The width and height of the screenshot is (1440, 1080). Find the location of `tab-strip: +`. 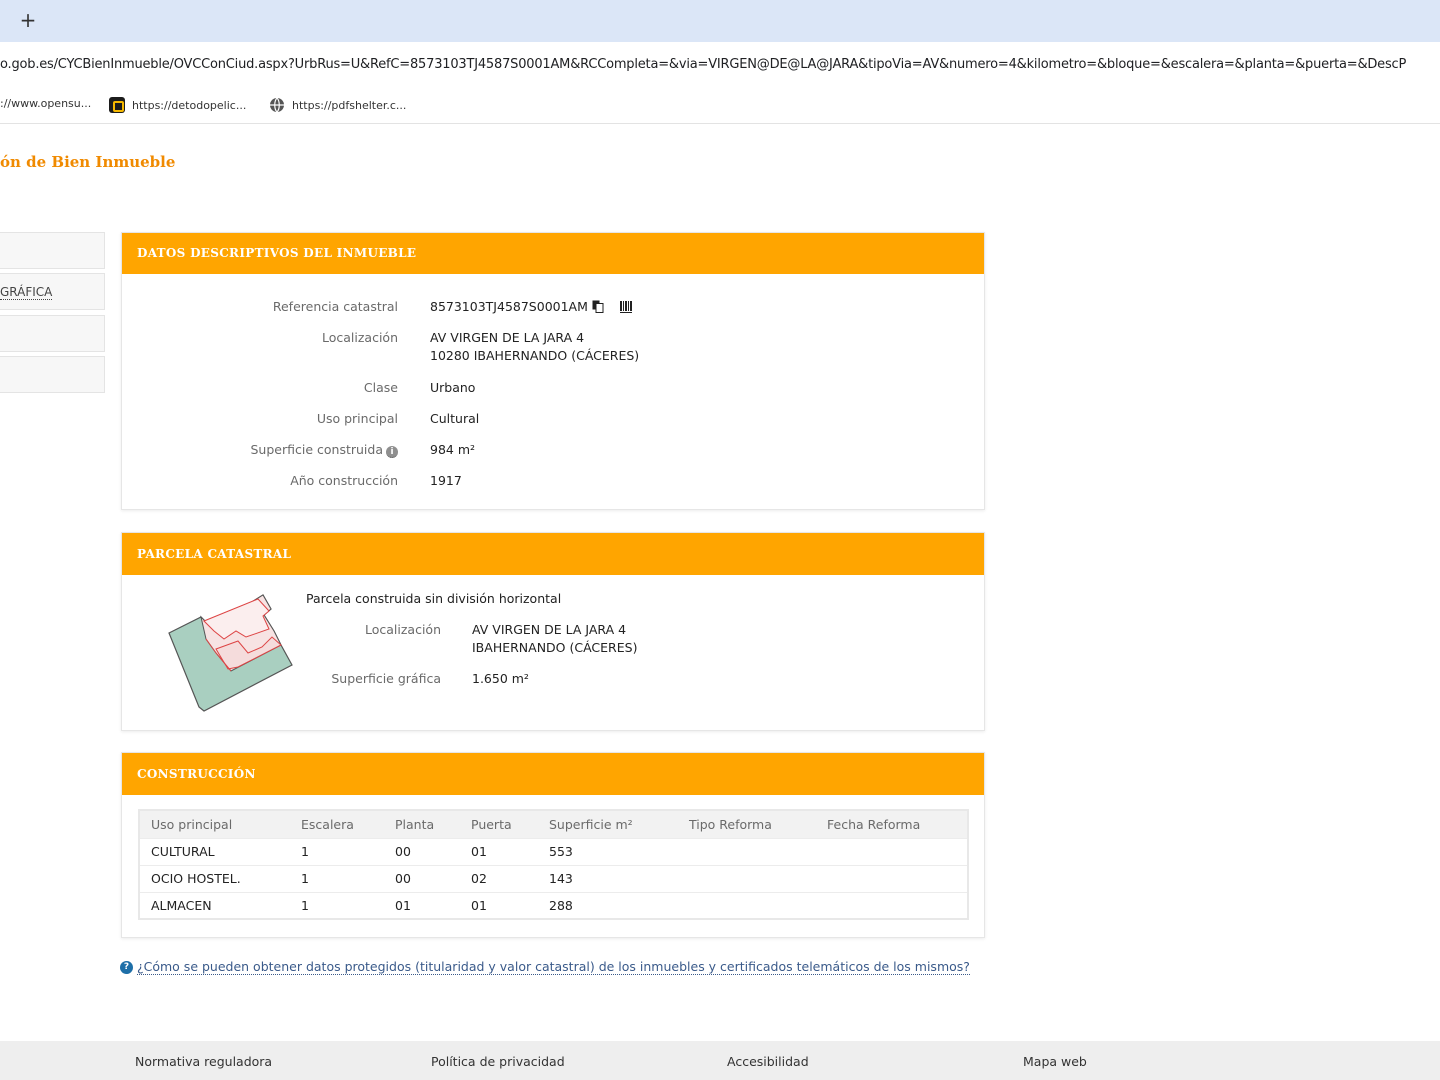

tab-strip: + is located at coordinates (720, 21).